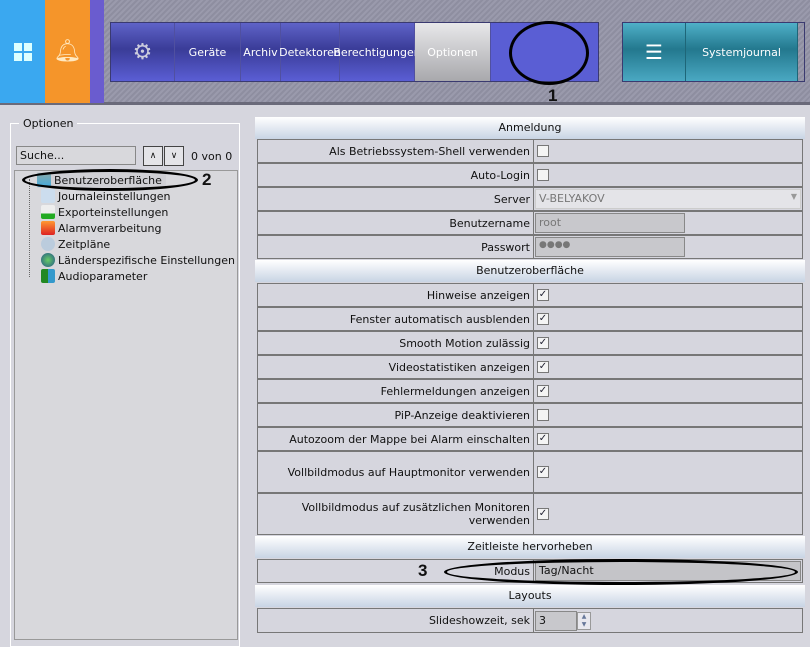  I want to click on option-label: Fehlermeldungen anzeigen, so click(396, 391).